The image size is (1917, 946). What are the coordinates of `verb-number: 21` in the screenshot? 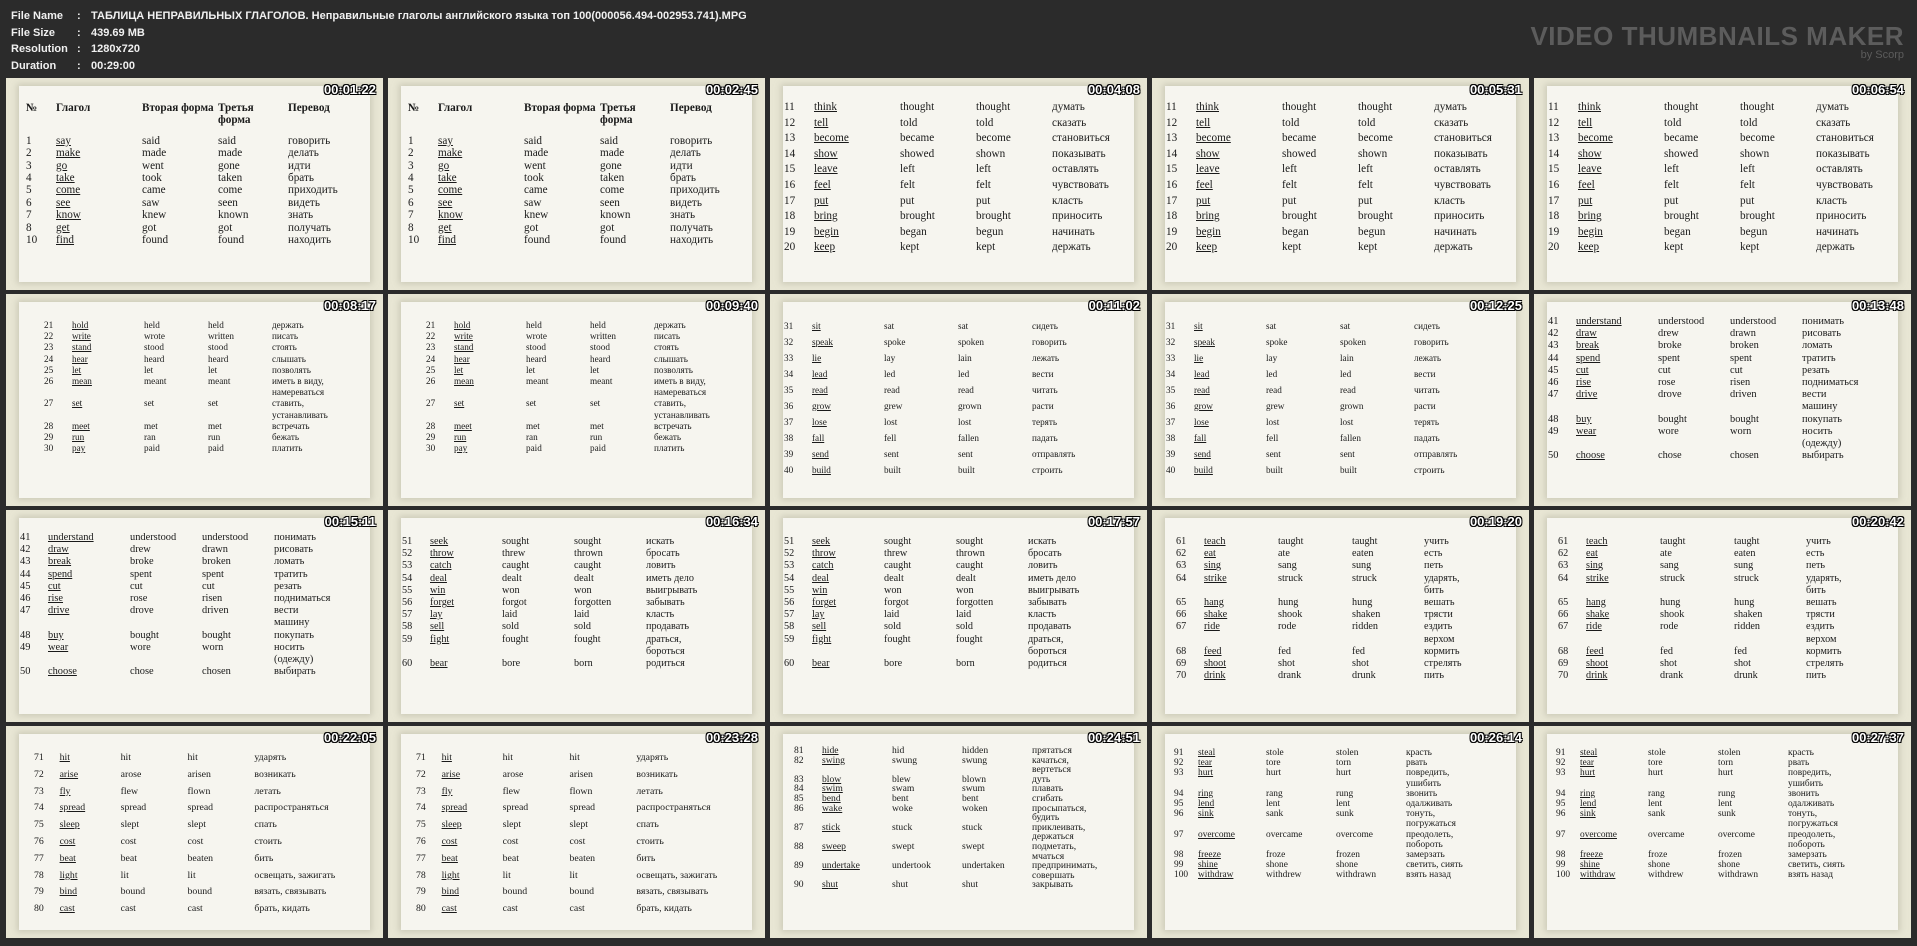 It's located at (431, 325).